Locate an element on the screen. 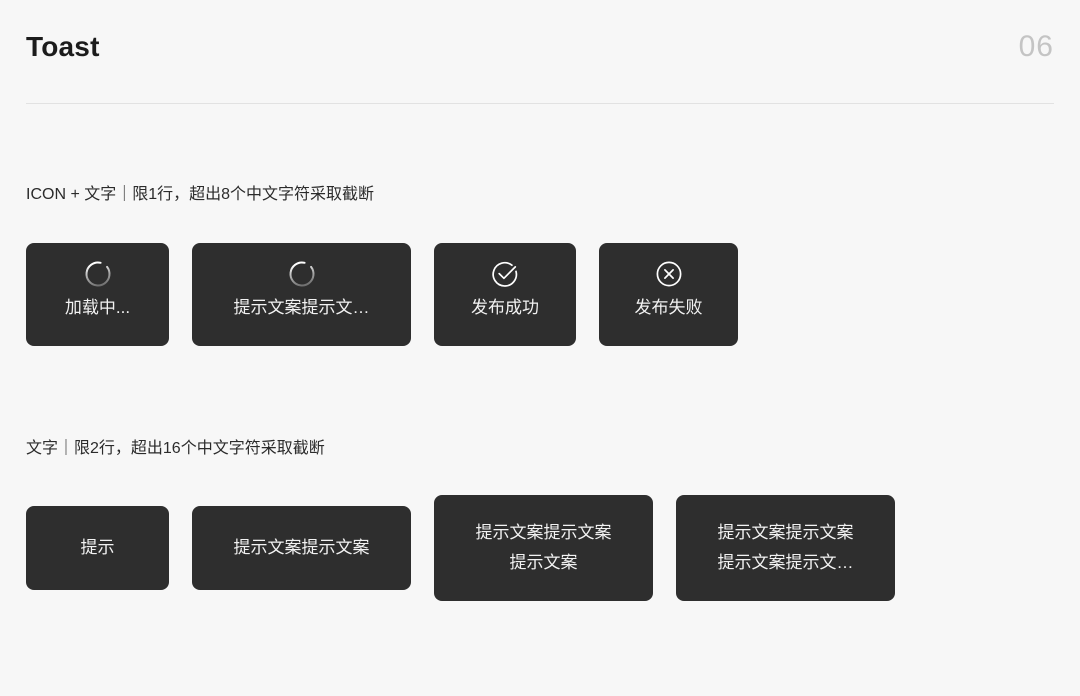  page-header: Toast 06 is located at coordinates (540, 66).